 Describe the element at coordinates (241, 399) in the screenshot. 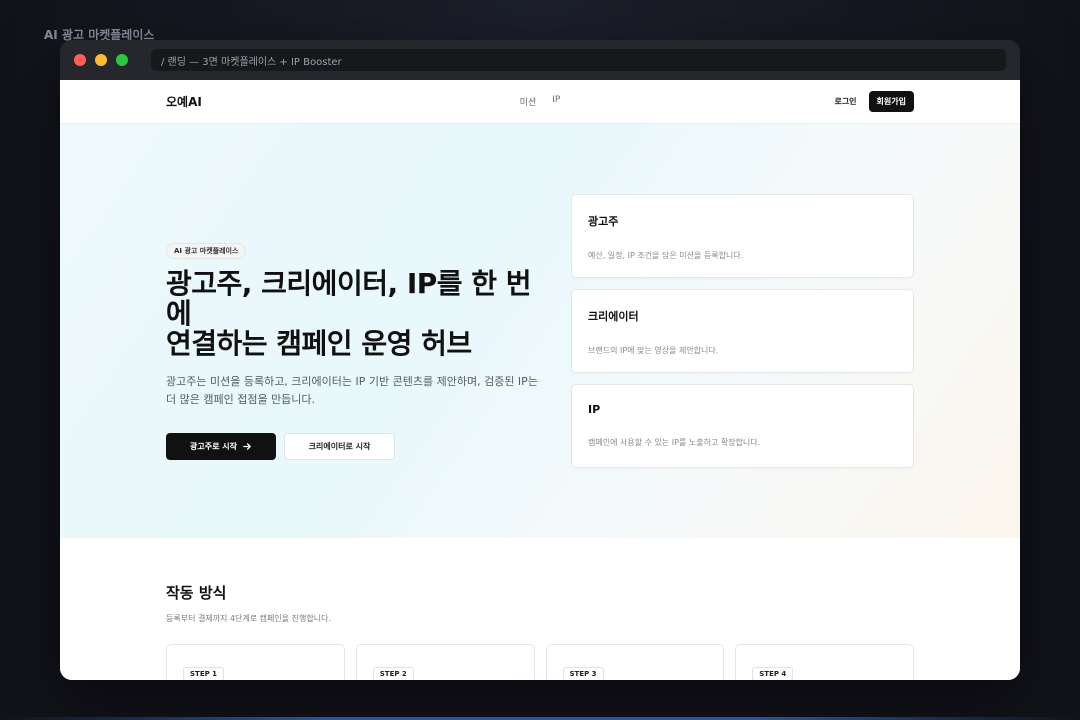

I see `hero-desc-line2: 더 많은 캠페인 접점을 만듭니다.` at that location.